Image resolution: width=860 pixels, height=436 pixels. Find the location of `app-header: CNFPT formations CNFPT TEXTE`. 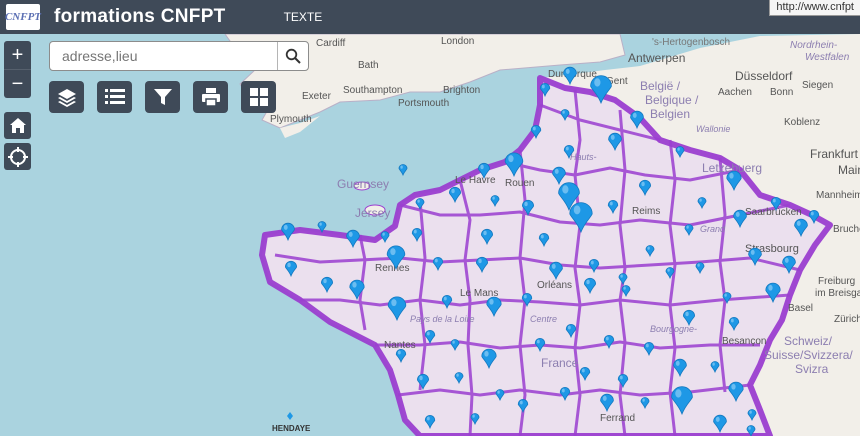

app-header: CNFPT formations CNFPT TEXTE is located at coordinates (430, 17).